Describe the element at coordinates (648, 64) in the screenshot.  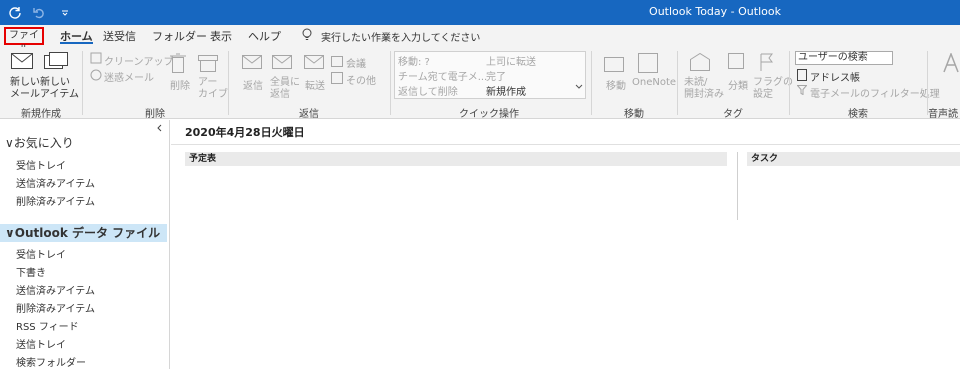
I see `onenote-icon` at that location.